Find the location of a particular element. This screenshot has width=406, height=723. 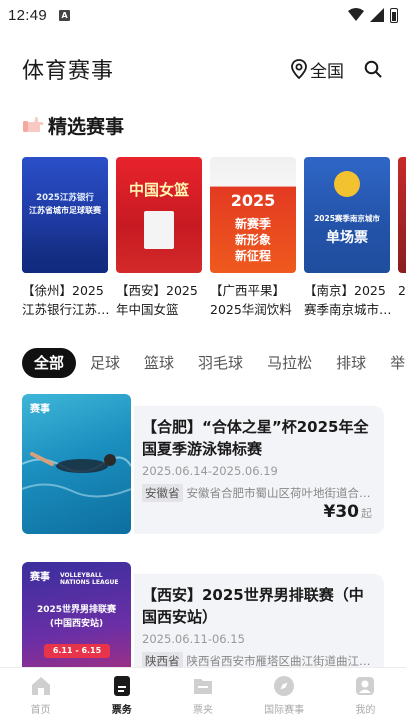

page-title: 体育赛事 is located at coordinates (68, 71).